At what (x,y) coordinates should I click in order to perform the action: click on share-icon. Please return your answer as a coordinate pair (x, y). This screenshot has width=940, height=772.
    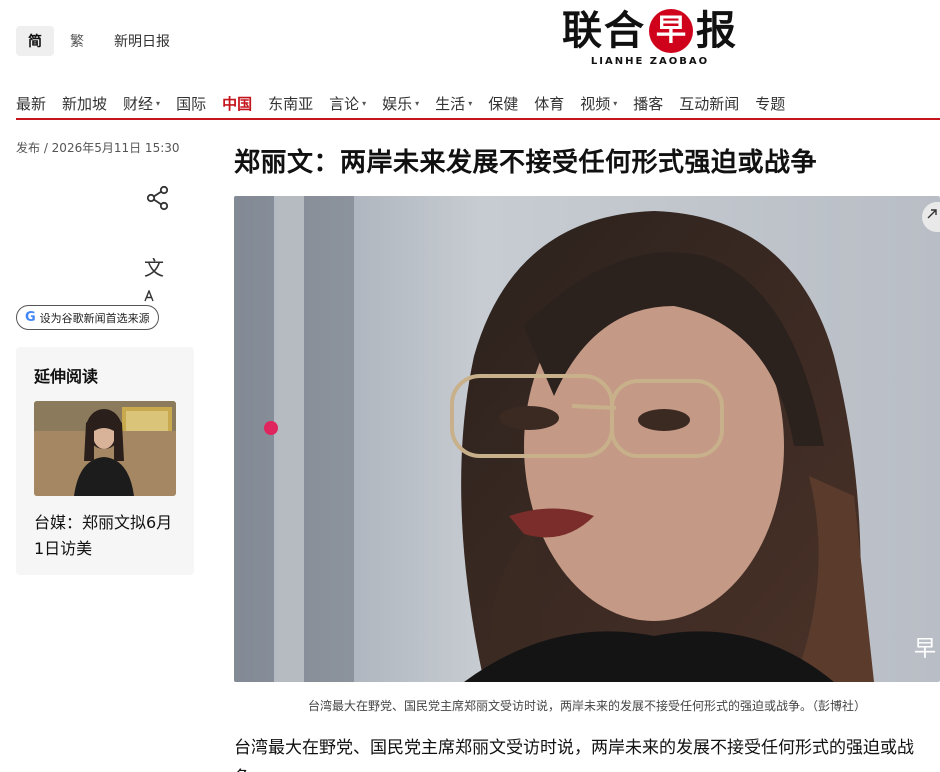
    Looking at the image, I should click on (158, 198).